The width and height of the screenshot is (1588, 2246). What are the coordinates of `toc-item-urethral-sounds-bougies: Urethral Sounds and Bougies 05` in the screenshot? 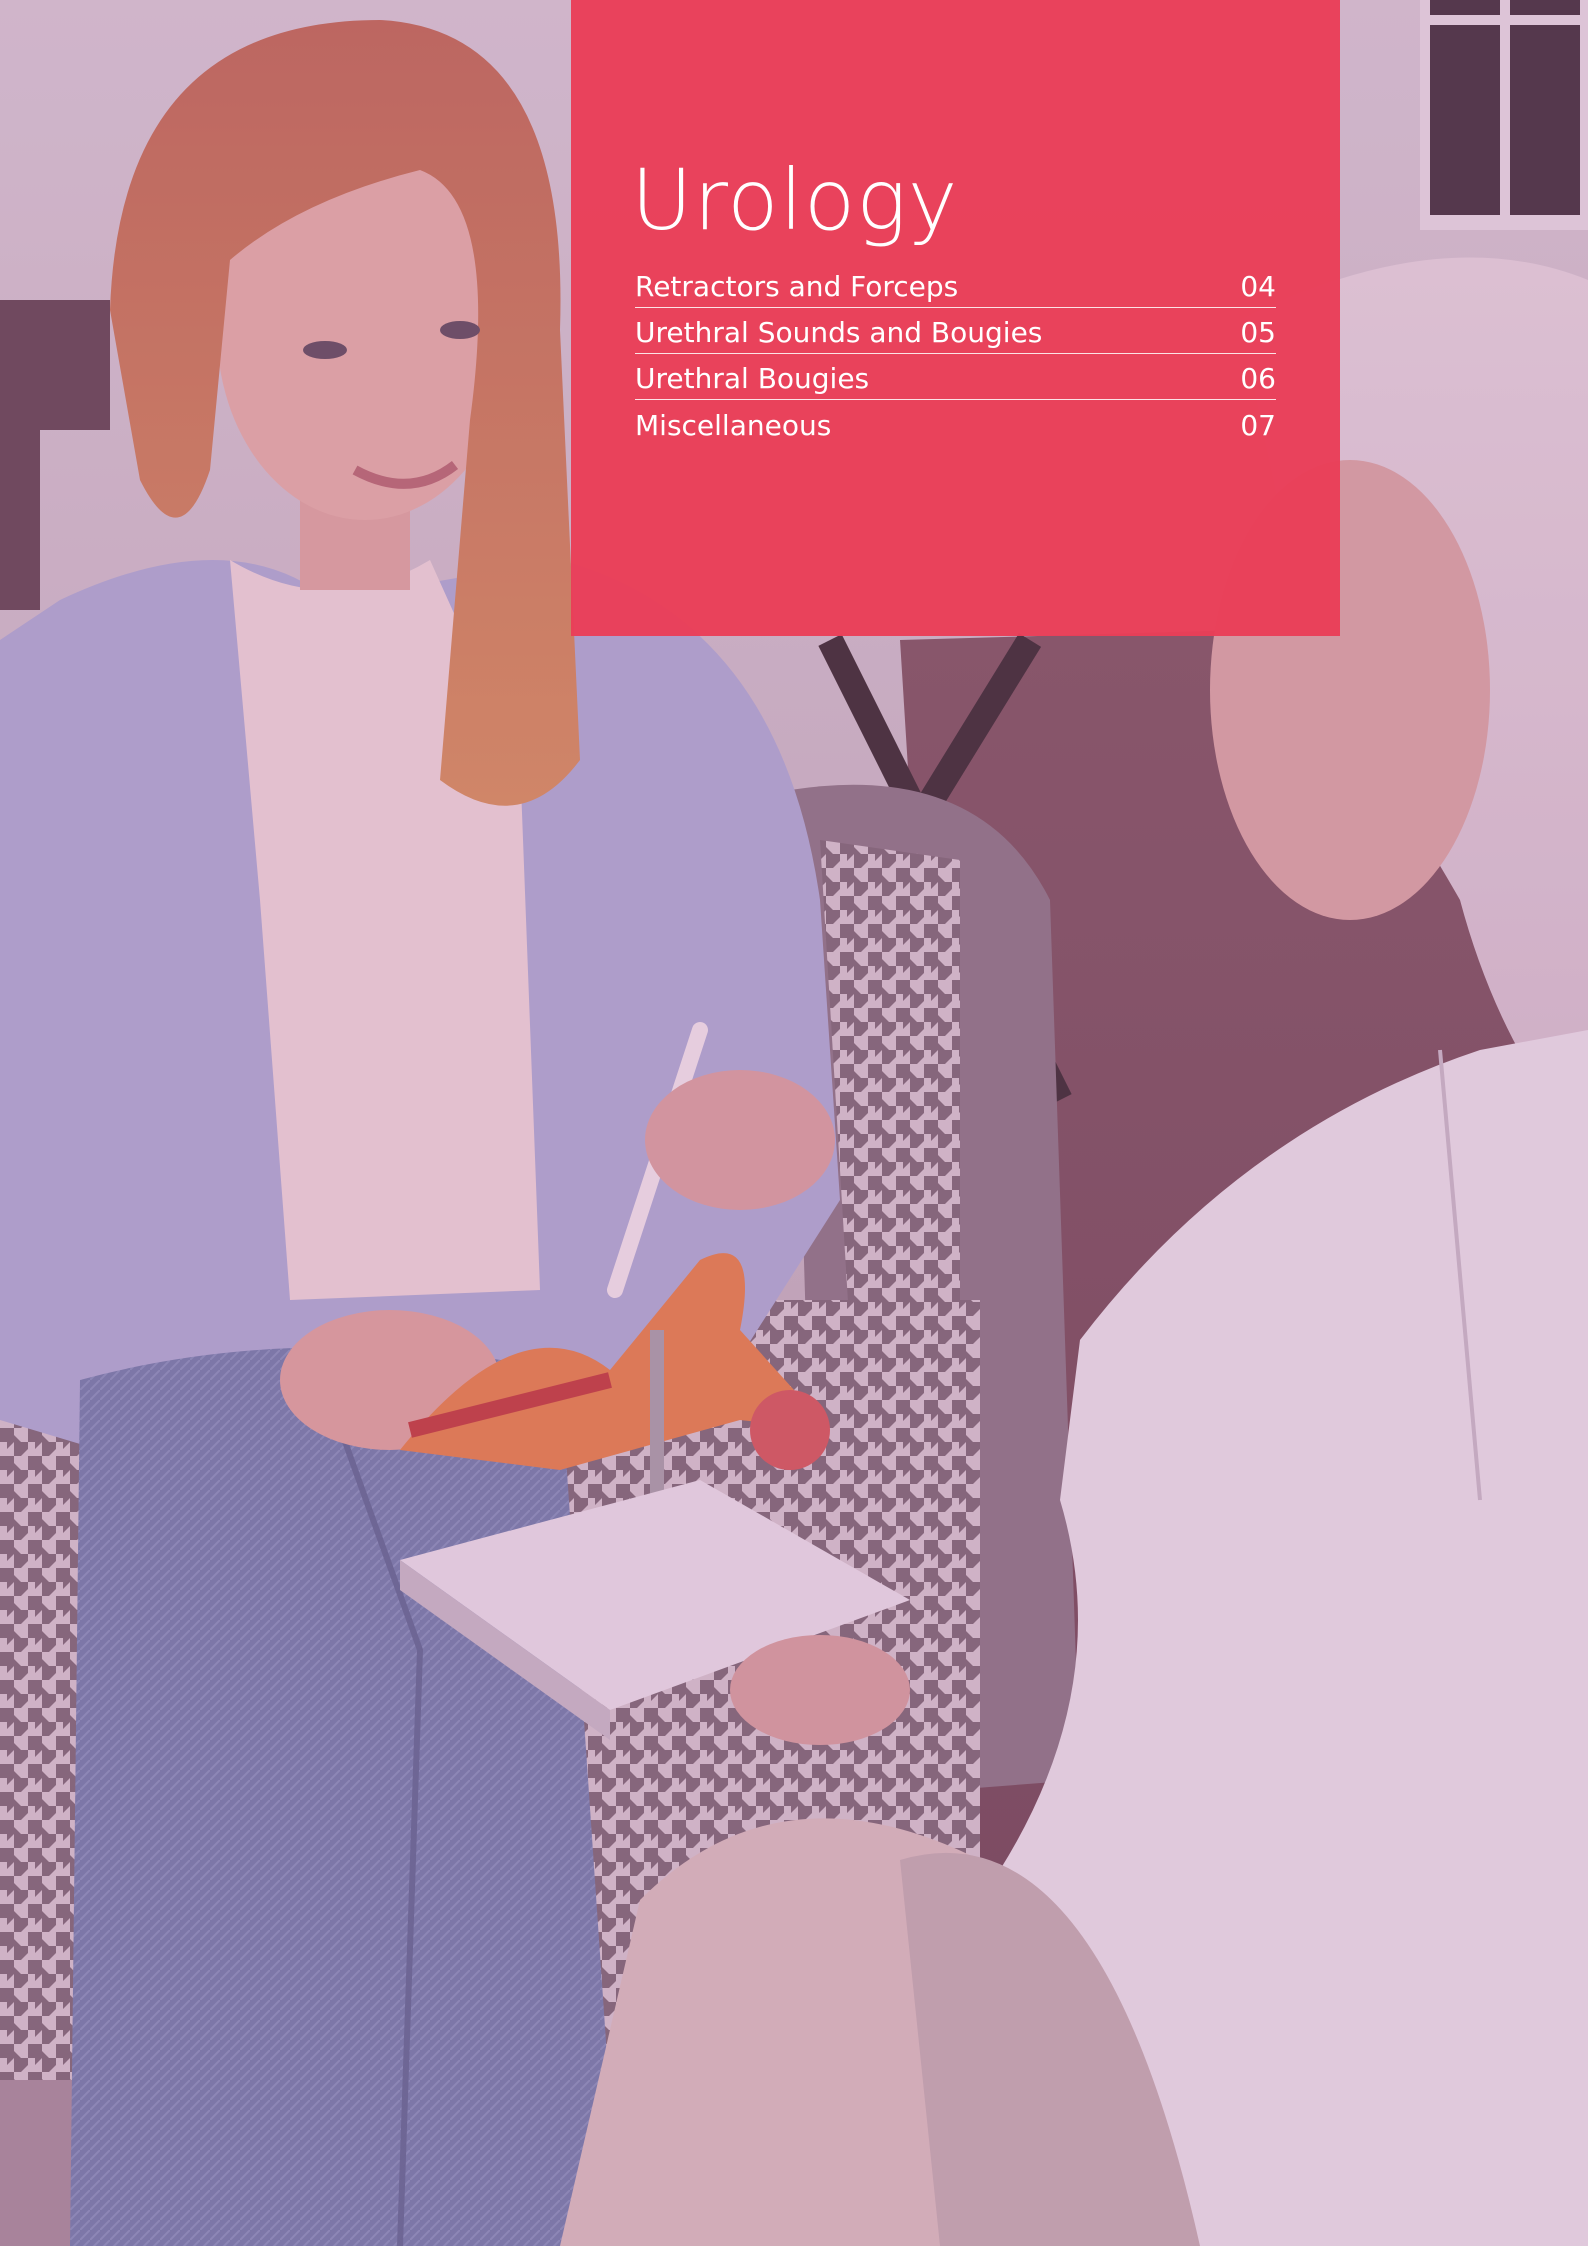 It's located at (955, 331).